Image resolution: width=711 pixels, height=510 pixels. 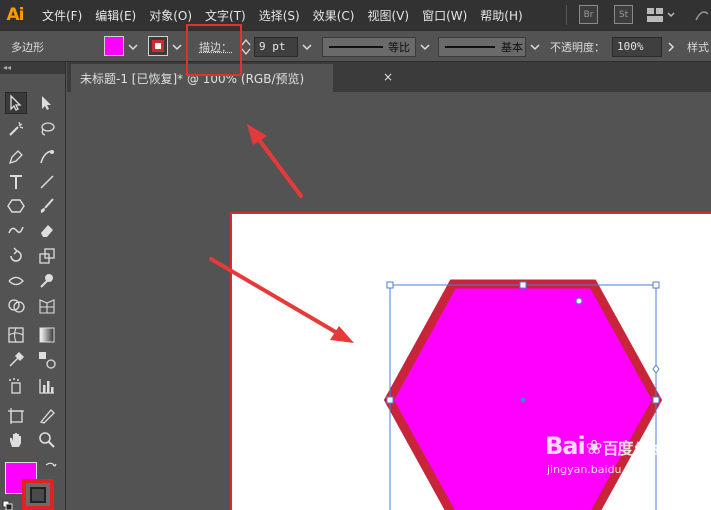 I want to click on menu-edit: 编辑(E), so click(x=115, y=15).